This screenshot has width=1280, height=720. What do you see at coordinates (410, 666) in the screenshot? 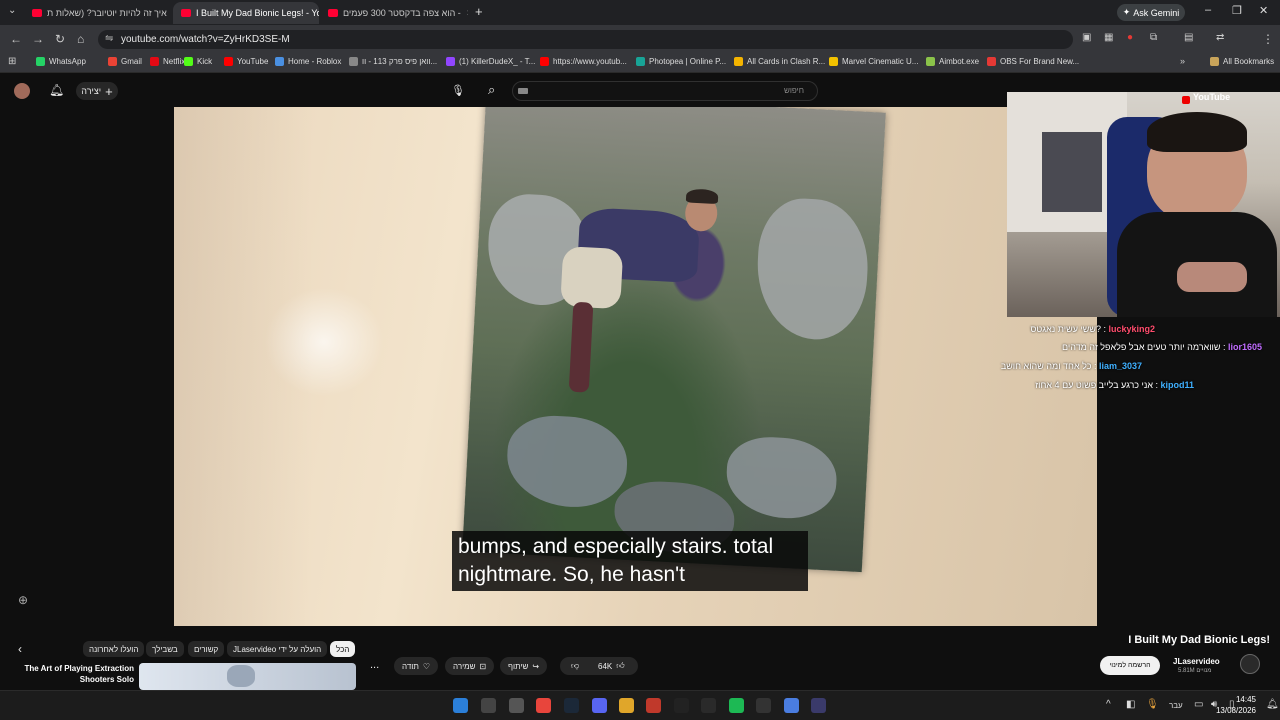
I see `thanks-label: תודה` at bounding box center [410, 666].